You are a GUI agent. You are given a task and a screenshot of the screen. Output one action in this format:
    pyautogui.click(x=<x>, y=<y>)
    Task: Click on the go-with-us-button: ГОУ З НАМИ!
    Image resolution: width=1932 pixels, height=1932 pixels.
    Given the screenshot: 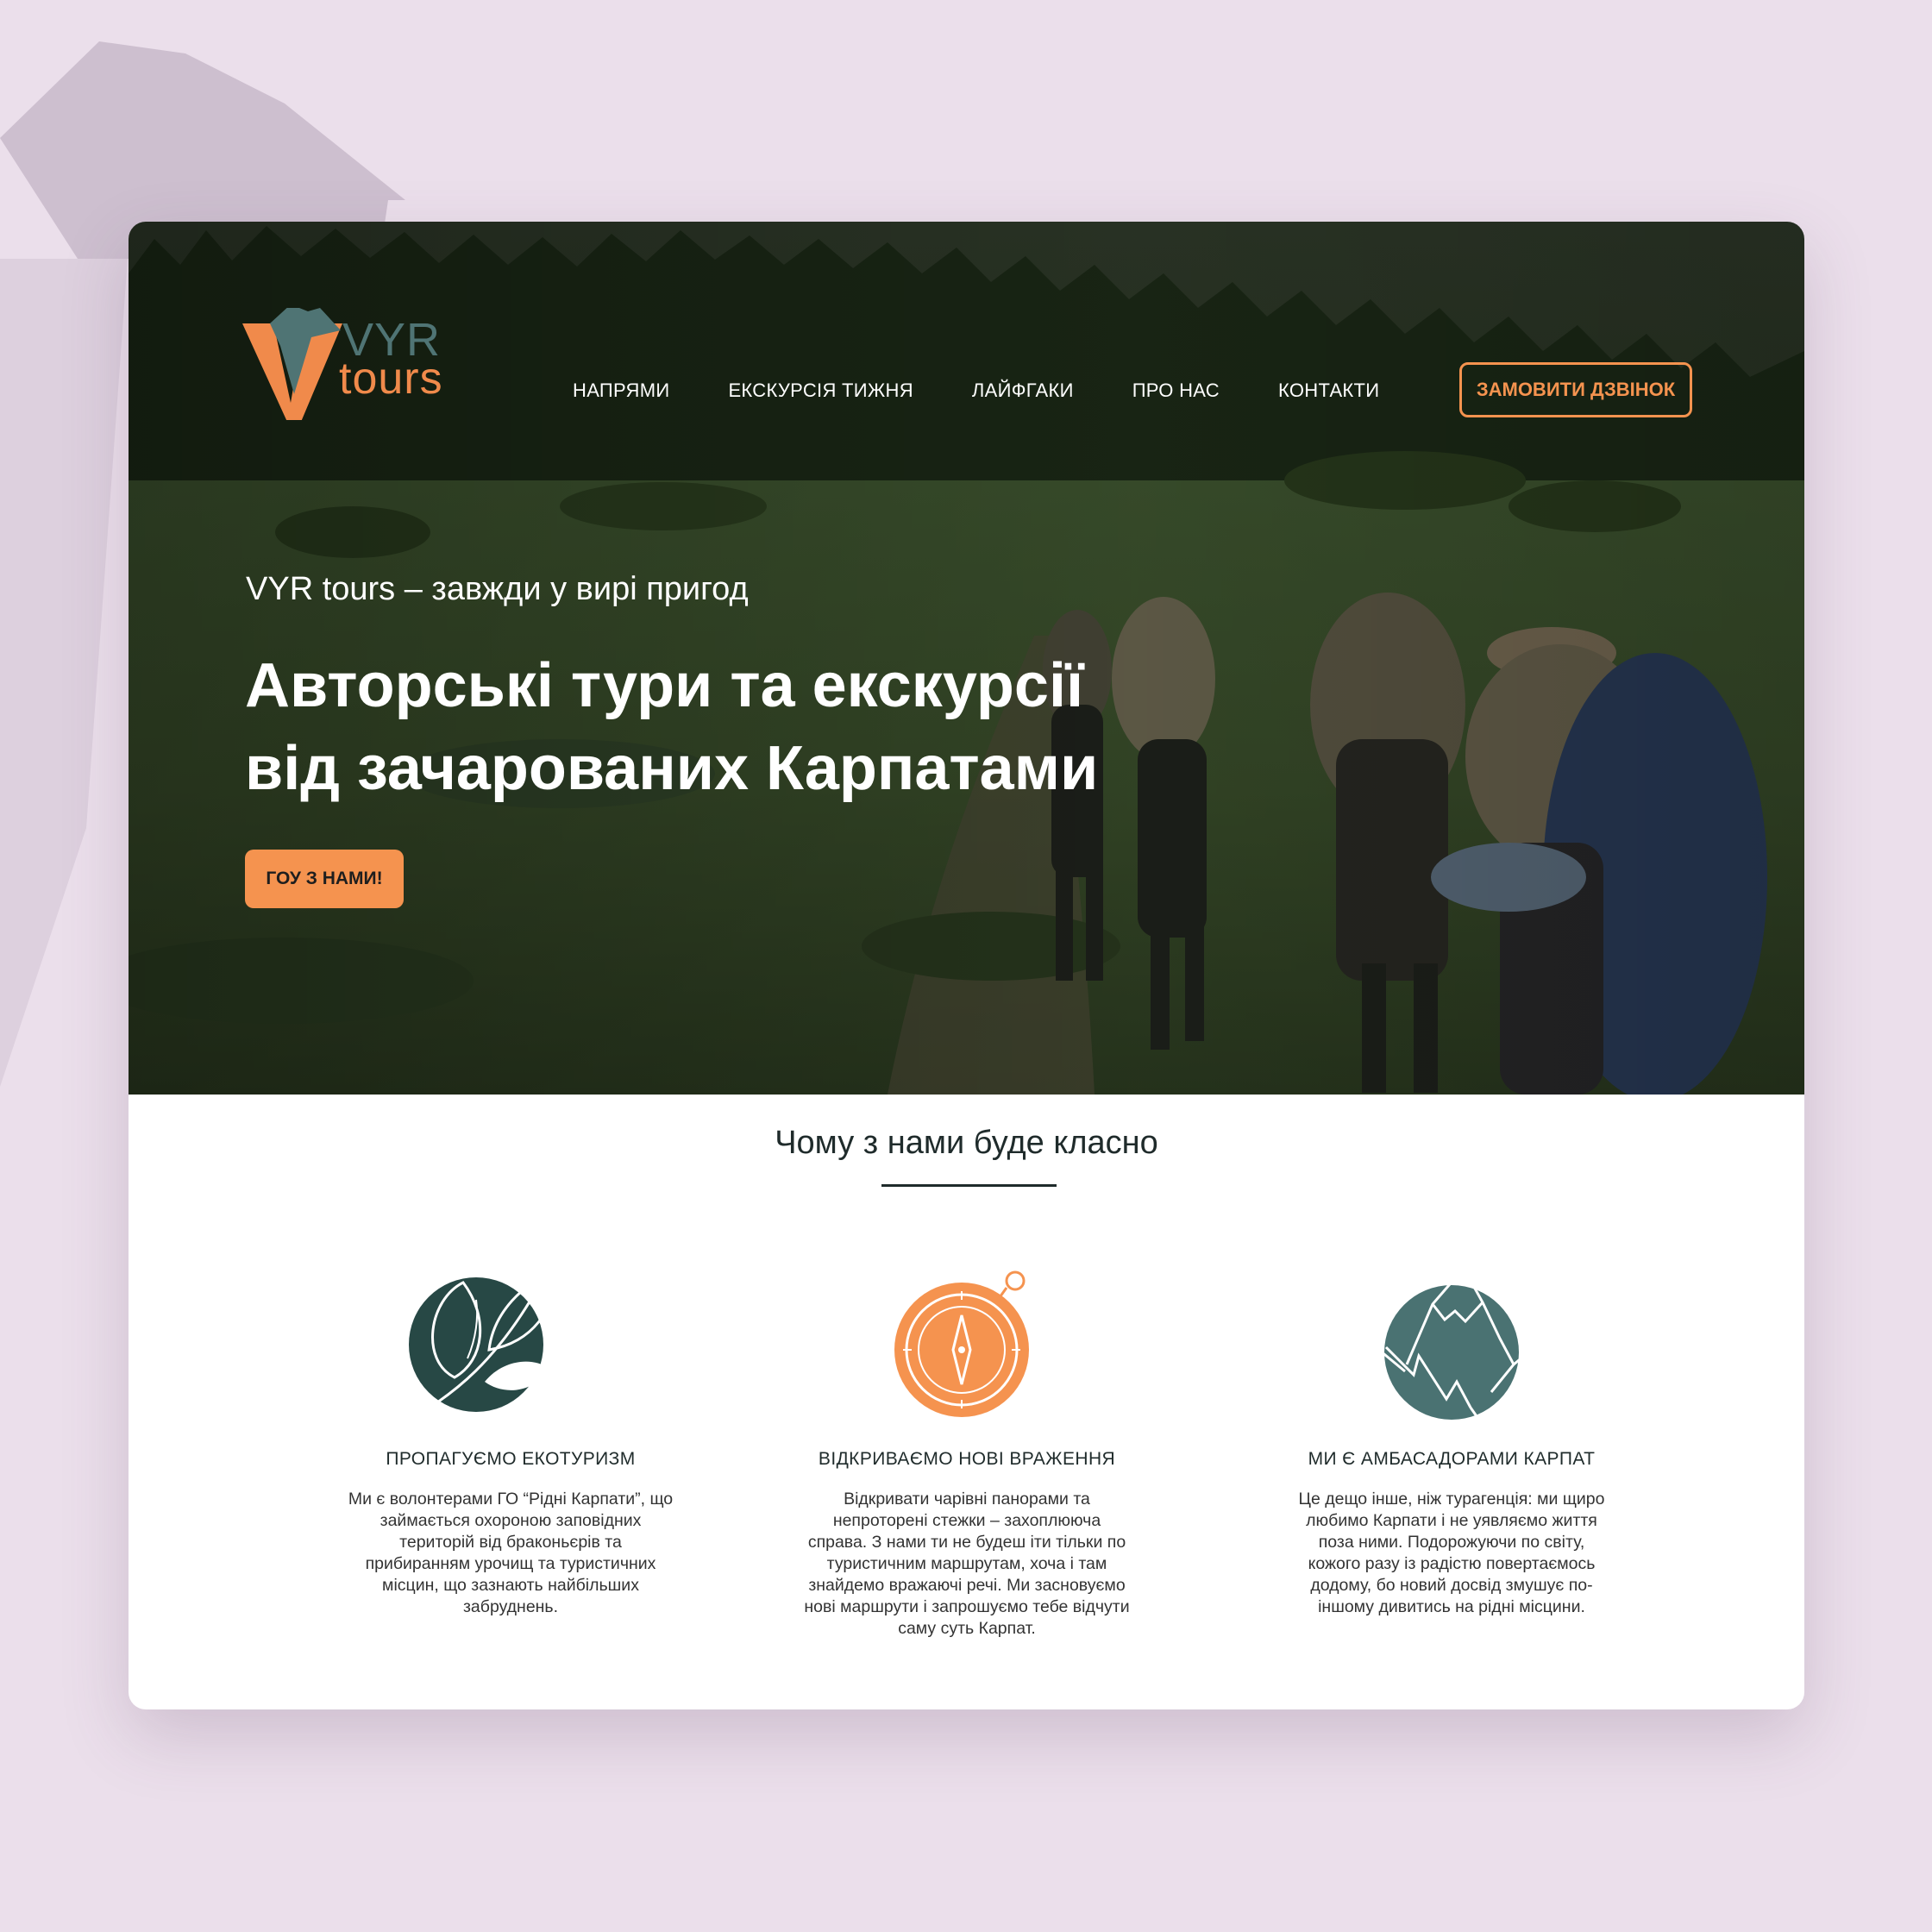 What is the action you would take?
    pyautogui.click(x=324, y=879)
    